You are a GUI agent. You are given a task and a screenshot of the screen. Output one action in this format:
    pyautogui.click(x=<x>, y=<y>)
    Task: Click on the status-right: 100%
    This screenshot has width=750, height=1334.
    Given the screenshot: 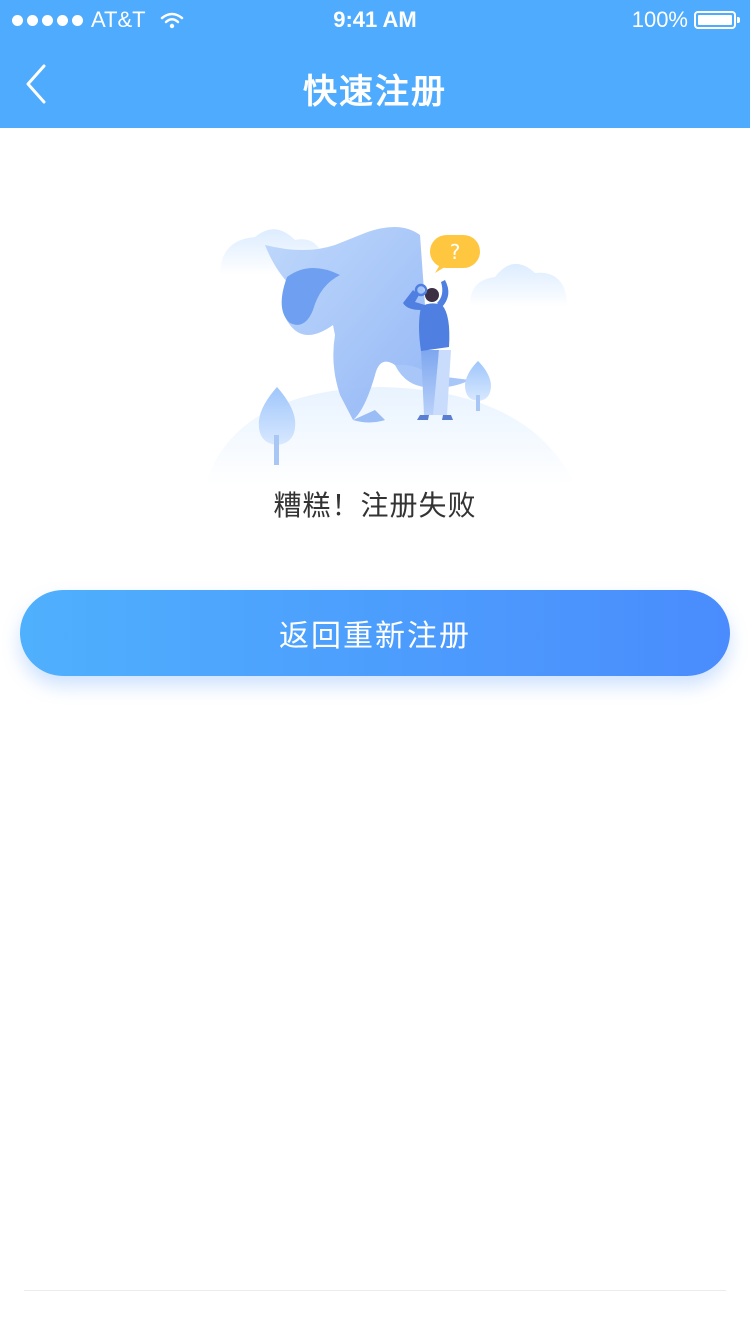 What is the action you would take?
    pyautogui.click(x=685, y=20)
    